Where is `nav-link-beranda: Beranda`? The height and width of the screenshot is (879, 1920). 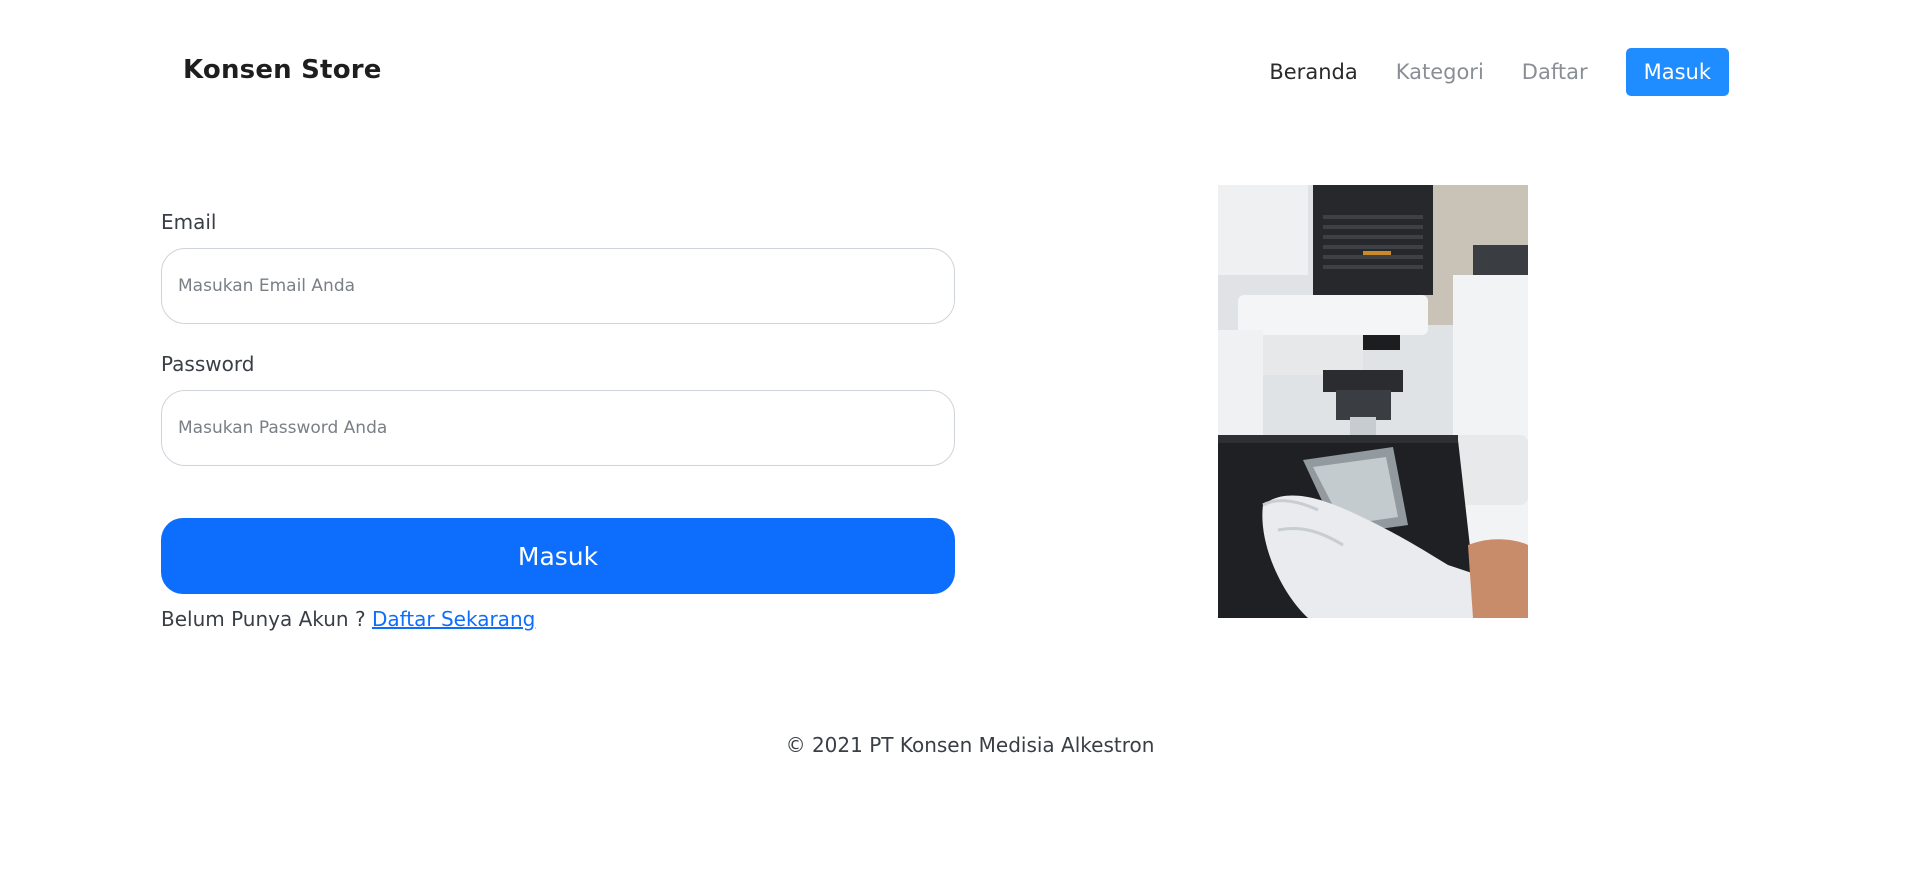
nav-link-beranda: Beranda is located at coordinates (1313, 72).